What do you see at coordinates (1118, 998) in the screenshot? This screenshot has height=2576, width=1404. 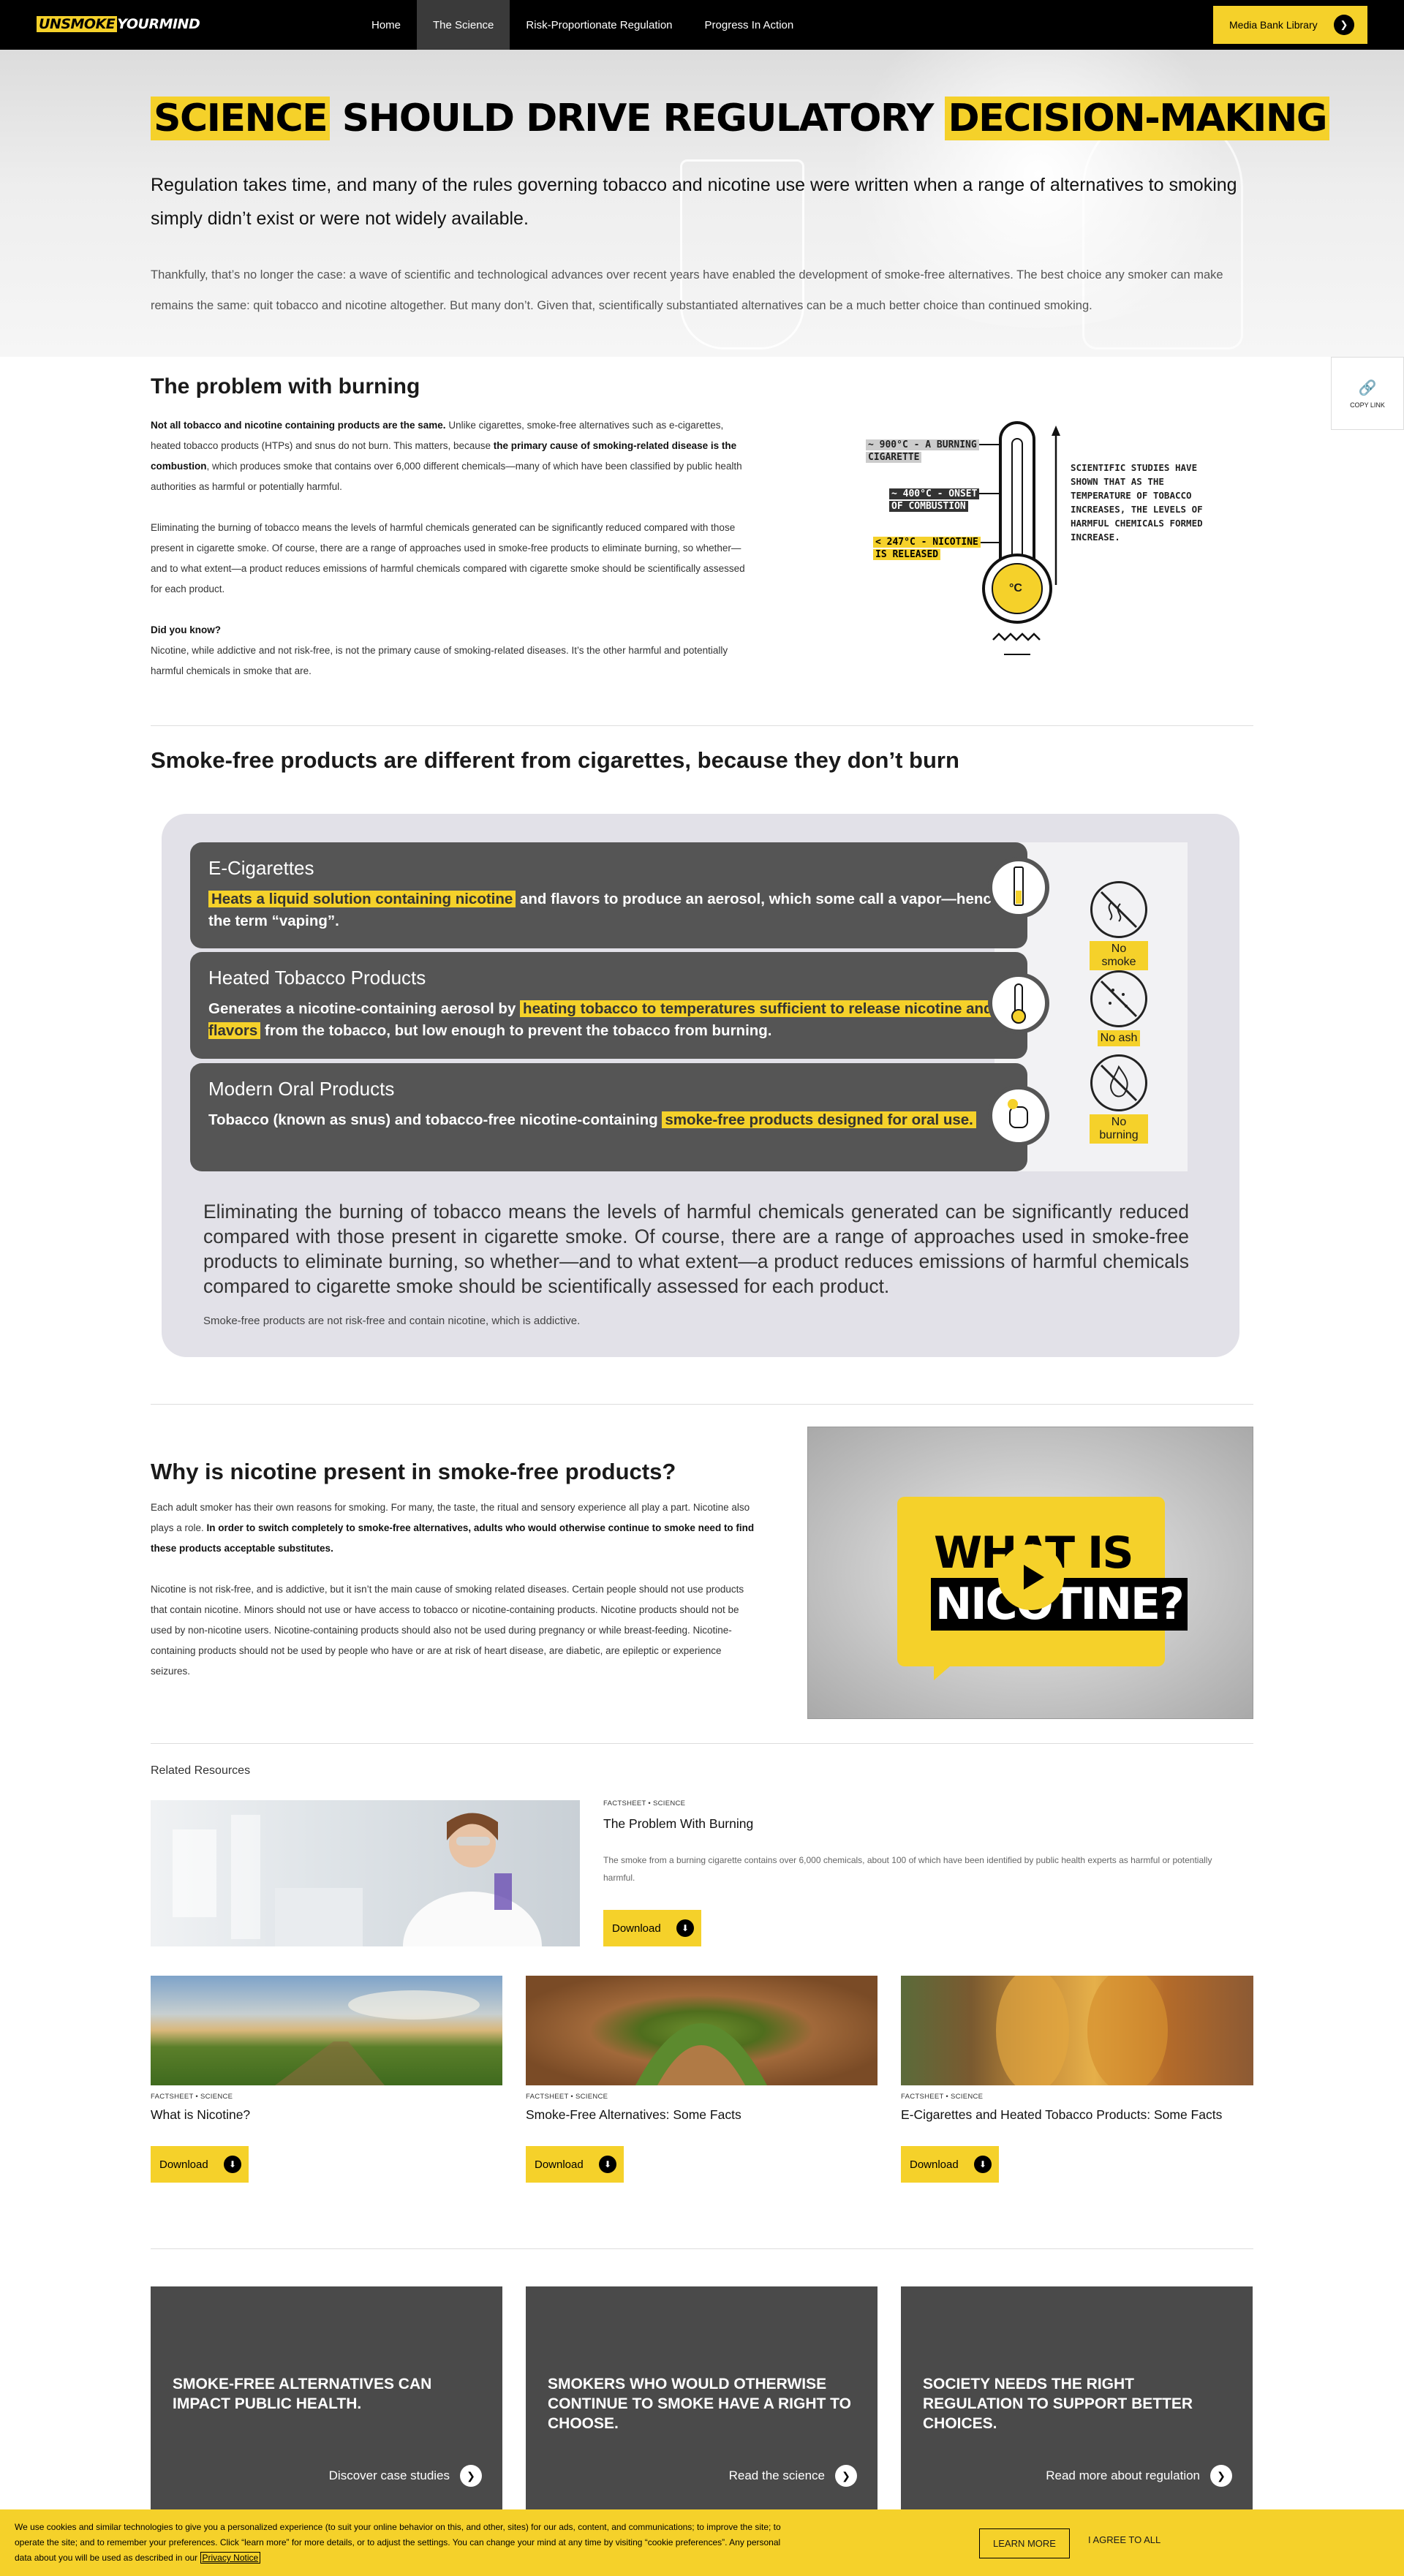 I see `no-ash-icon` at bounding box center [1118, 998].